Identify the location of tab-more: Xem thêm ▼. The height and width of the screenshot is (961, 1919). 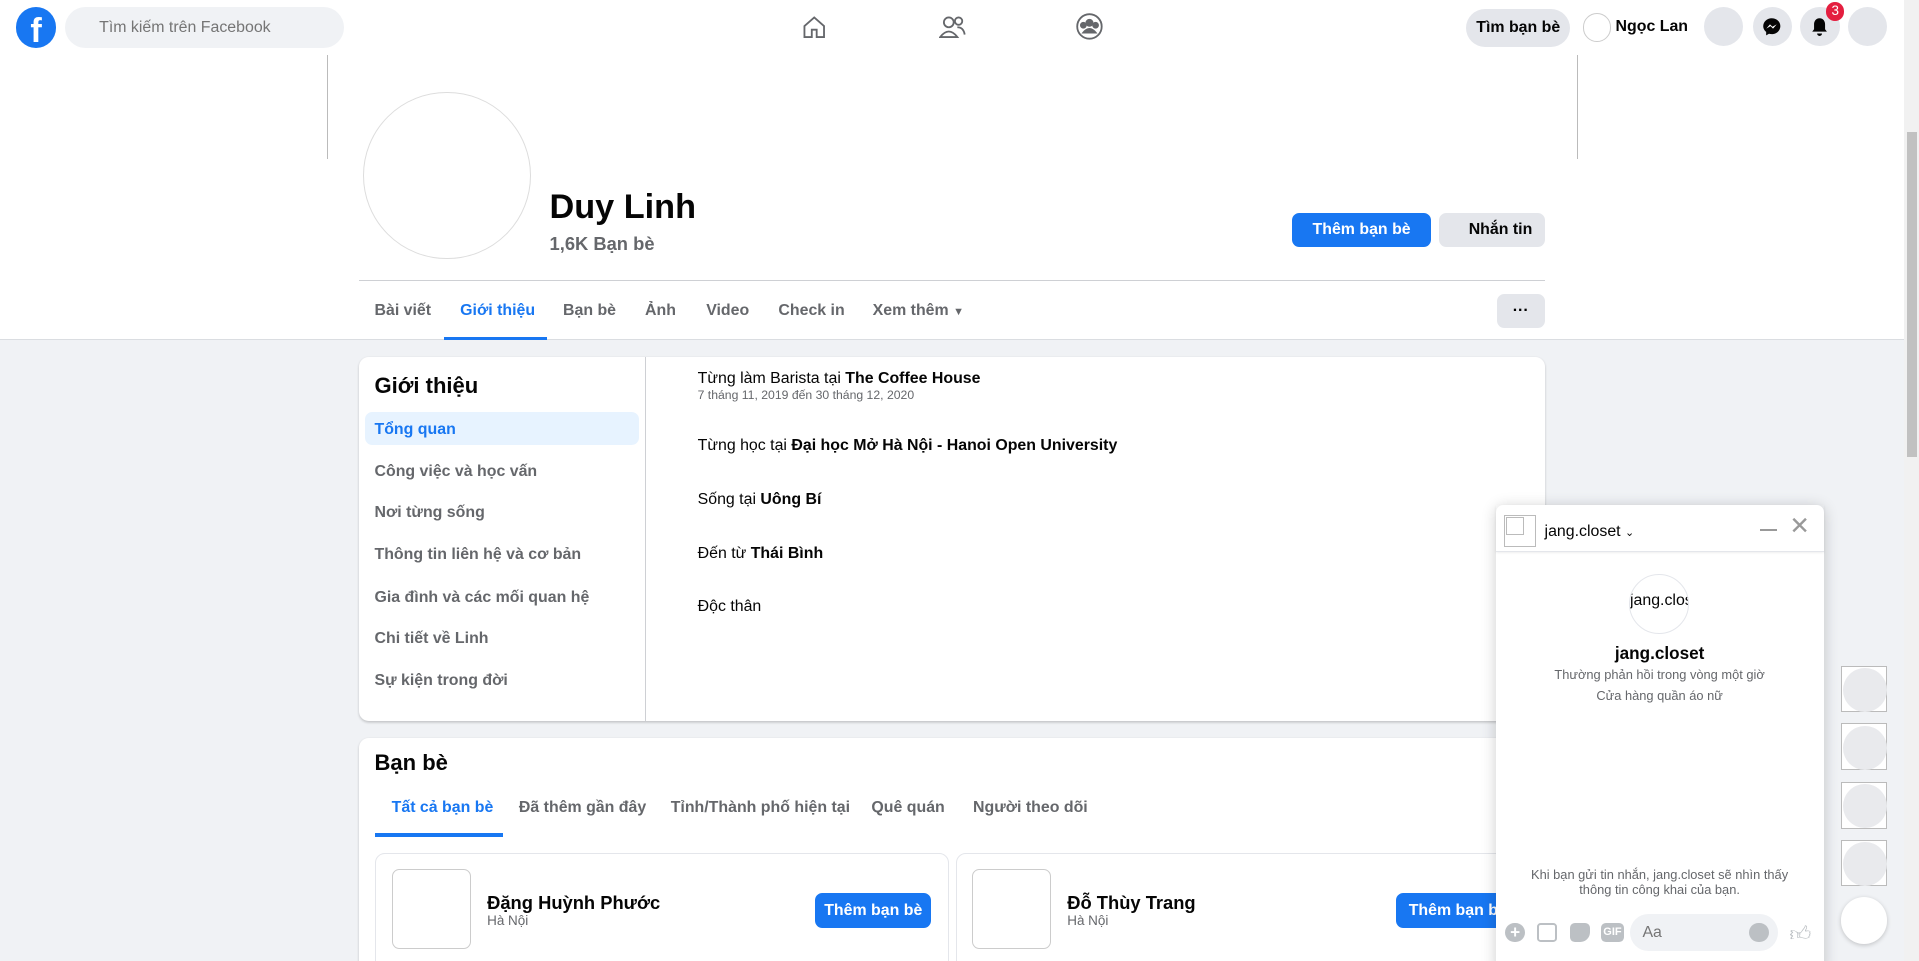
(918, 311).